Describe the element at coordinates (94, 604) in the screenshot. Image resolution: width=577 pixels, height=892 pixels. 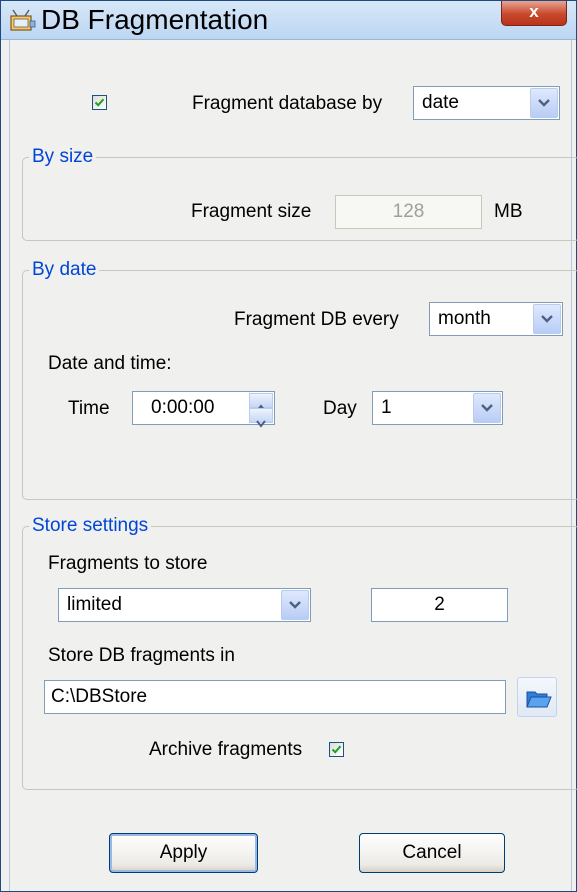
I see `fragments-mode-value: limited` at that location.